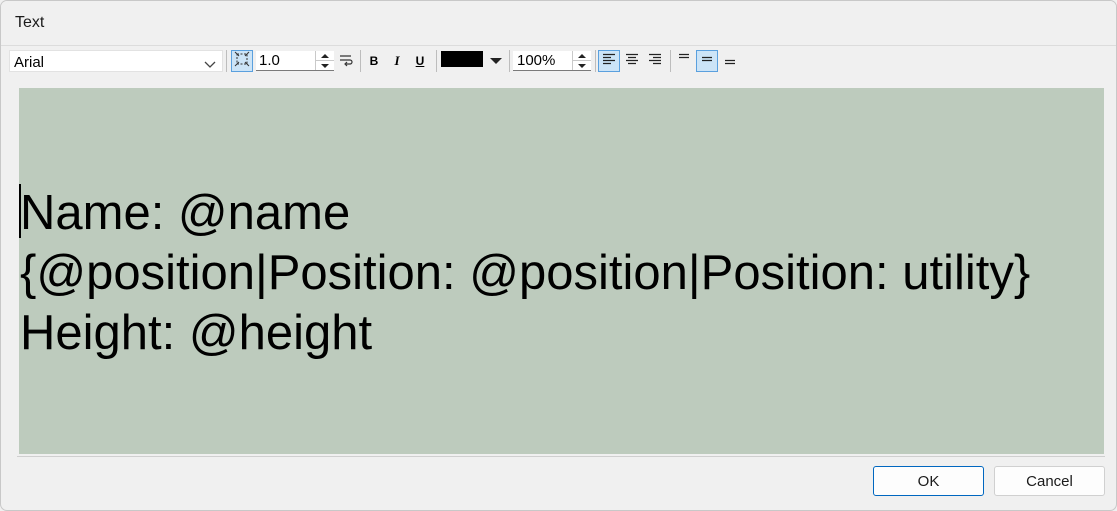  I want to click on word-wrap-icon, so click(346, 61).